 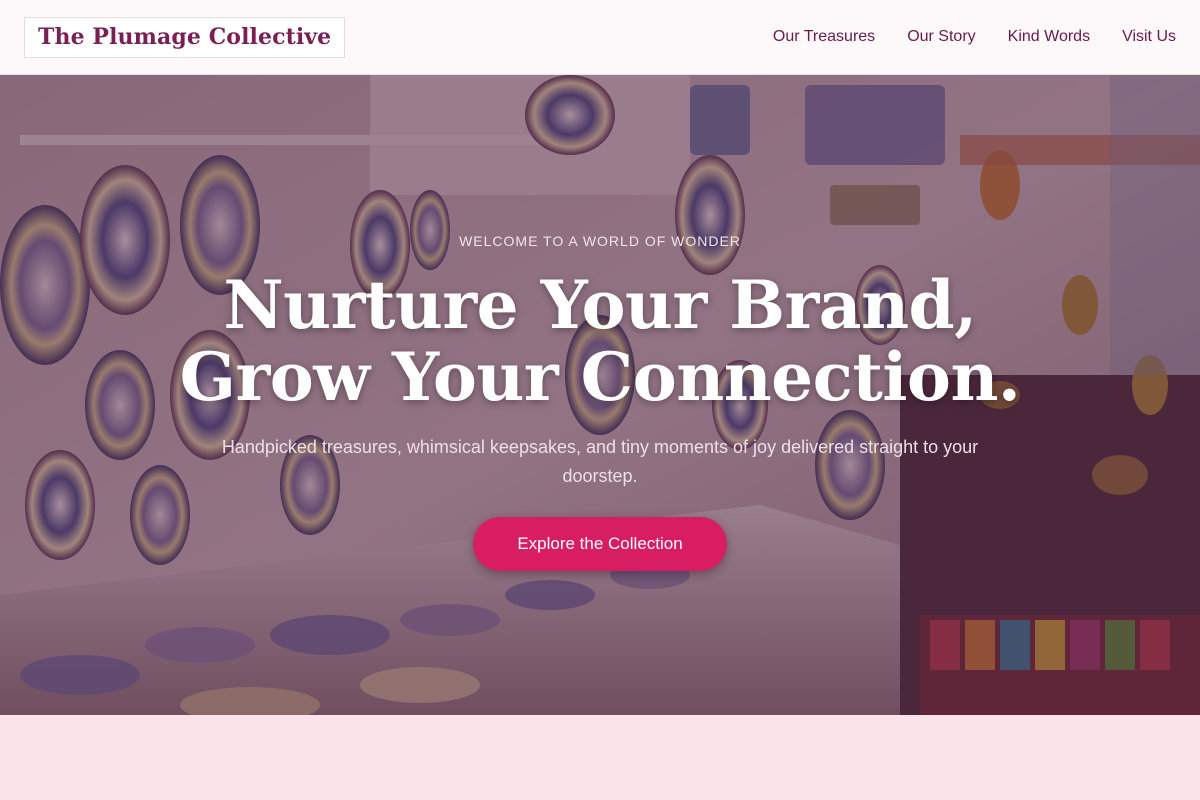 What do you see at coordinates (185, 37) in the screenshot?
I see `brand-logo: The Plumage Collective` at bounding box center [185, 37].